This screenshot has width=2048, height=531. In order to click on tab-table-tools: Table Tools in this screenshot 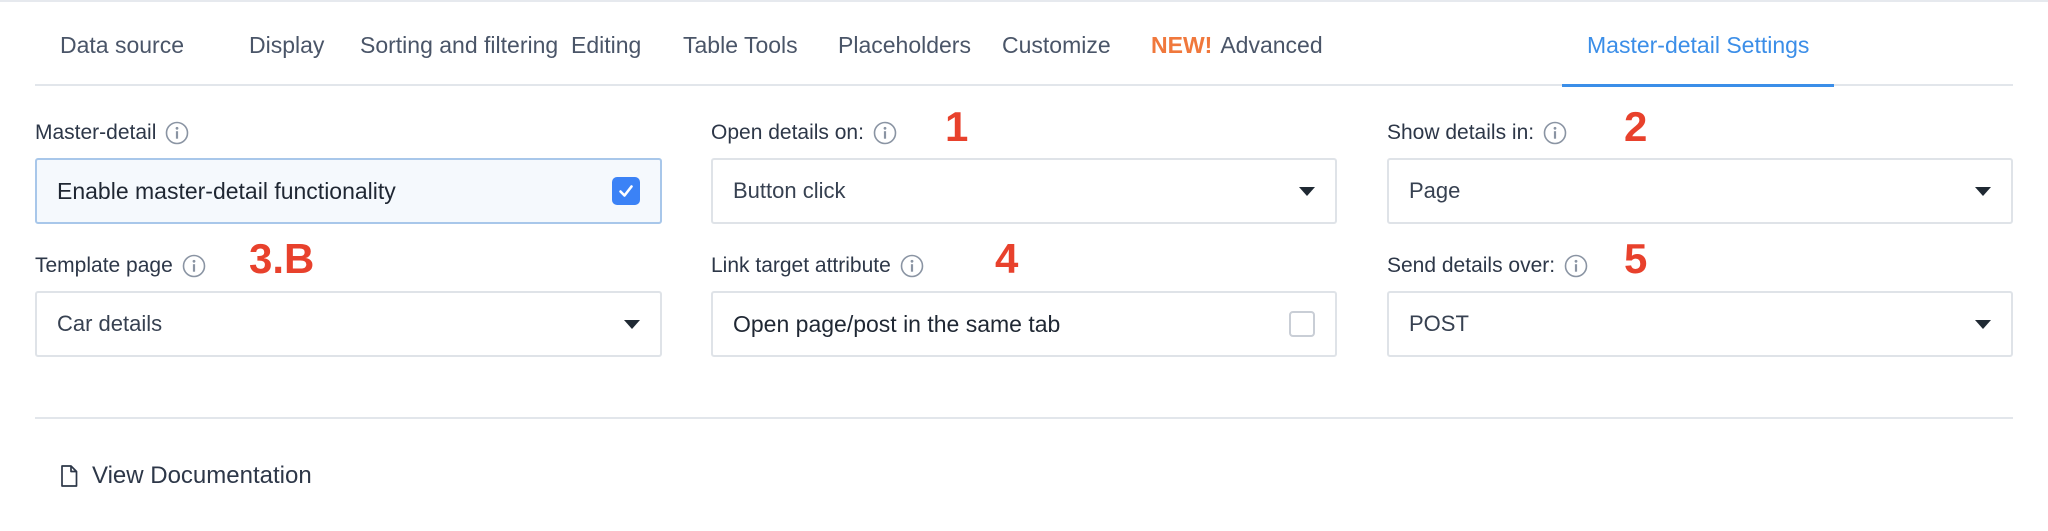, I will do `click(740, 47)`.